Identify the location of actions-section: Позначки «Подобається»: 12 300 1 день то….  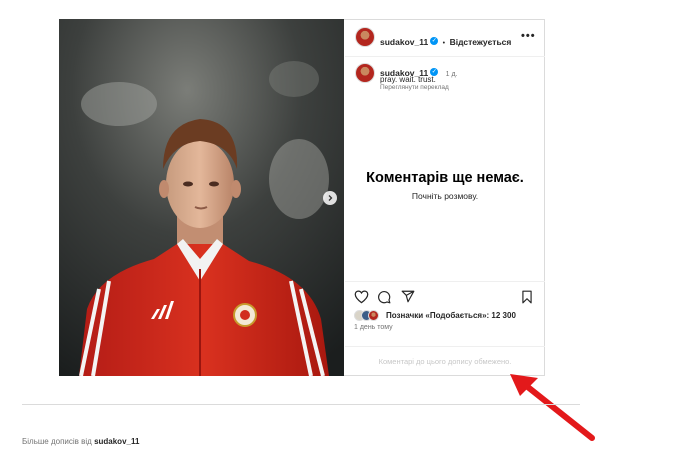
(445, 306).